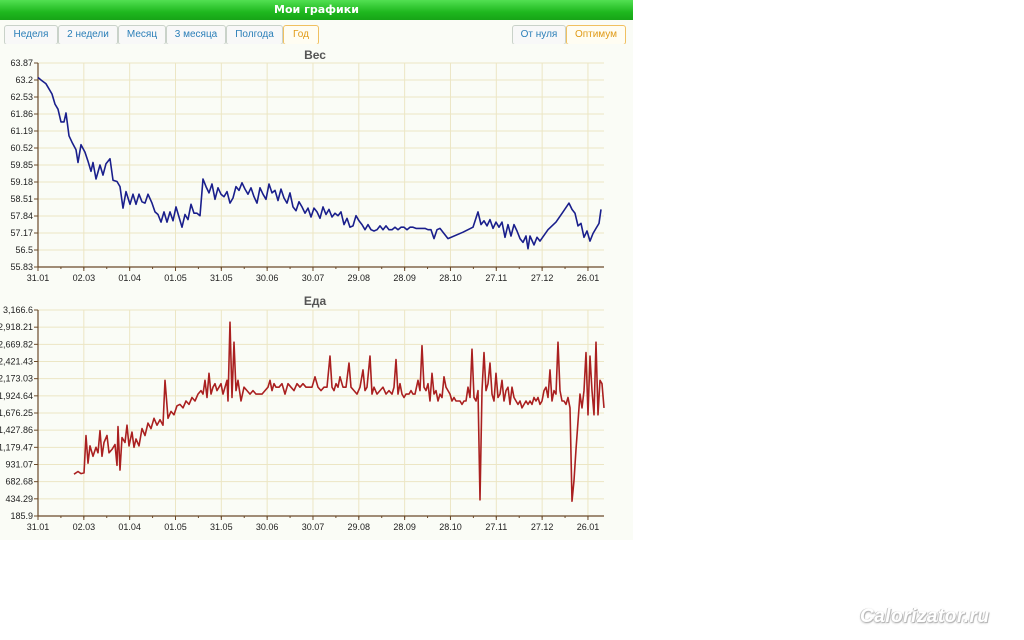 The width and height of the screenshot is (1024, 640). What do you see at coordinates (19, 482) in the screenshot?
I see `y-tick-label: 682.68` at bounding box center [19, 482].